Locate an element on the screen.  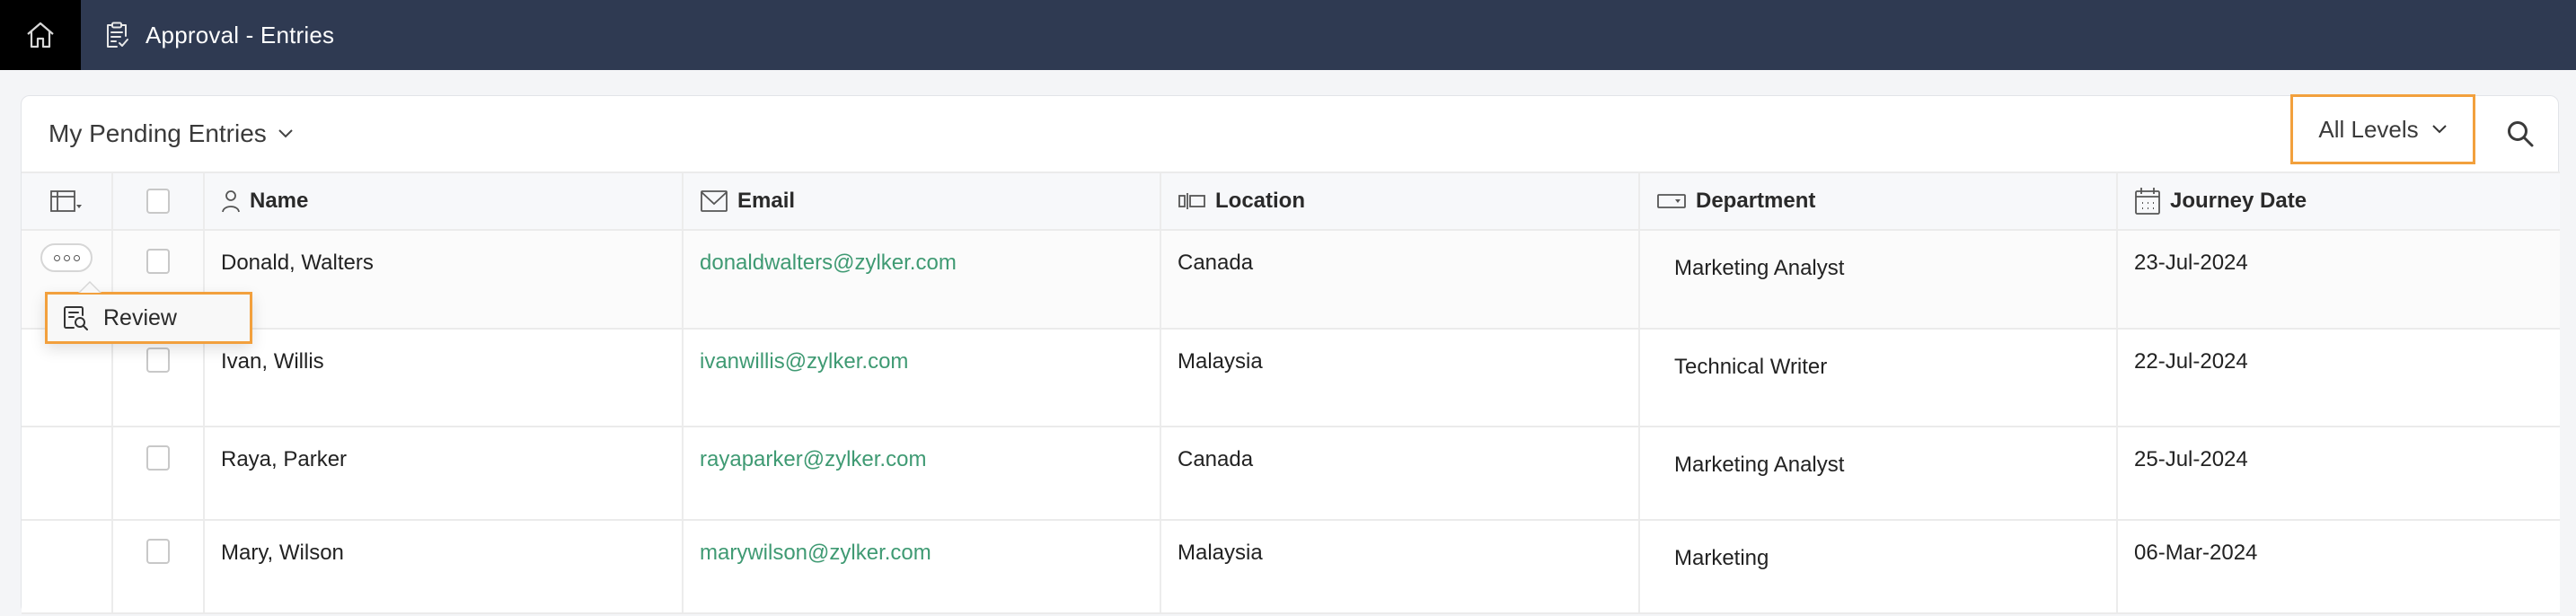
home-icon is located at coordinates (40, 35).